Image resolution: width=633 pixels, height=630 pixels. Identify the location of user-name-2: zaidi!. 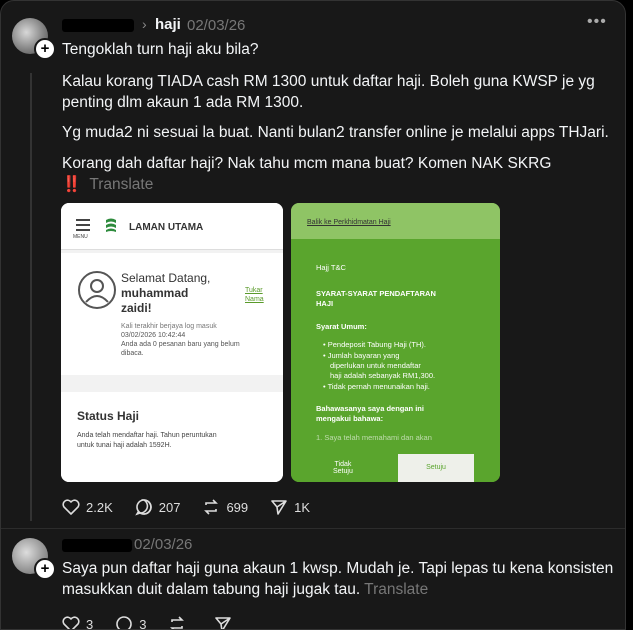
(136, 308).